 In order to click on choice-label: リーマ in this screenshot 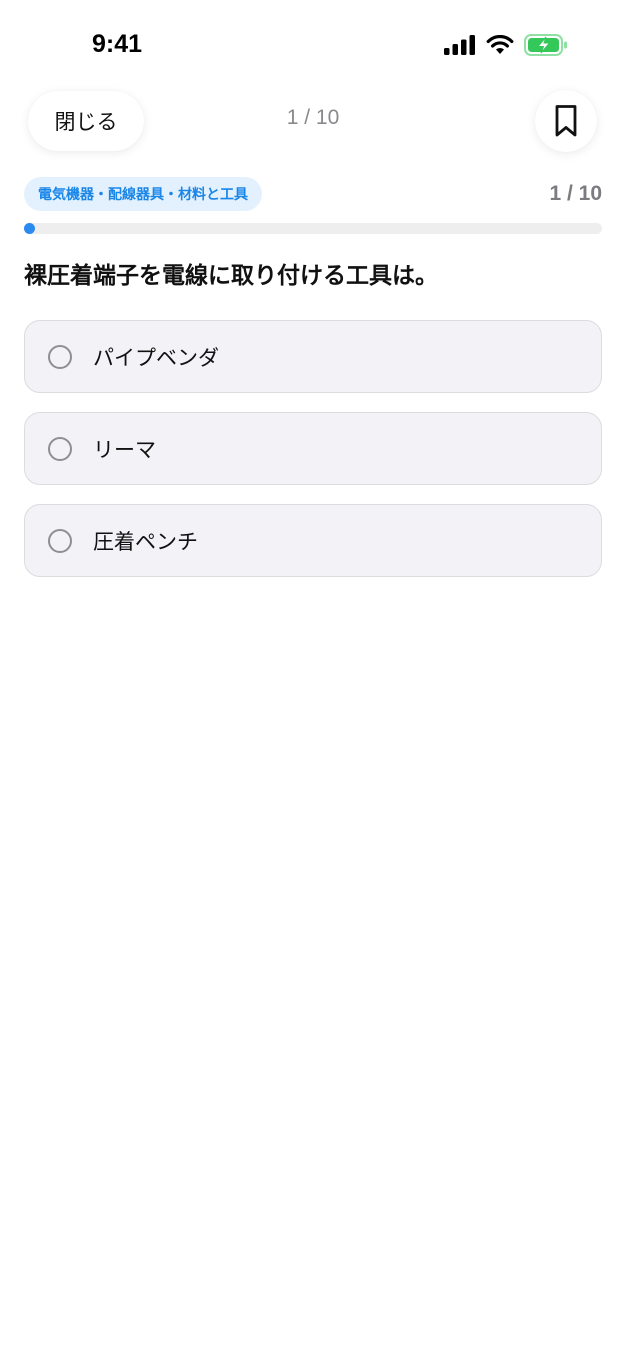, I will do `click(124, 449)`.